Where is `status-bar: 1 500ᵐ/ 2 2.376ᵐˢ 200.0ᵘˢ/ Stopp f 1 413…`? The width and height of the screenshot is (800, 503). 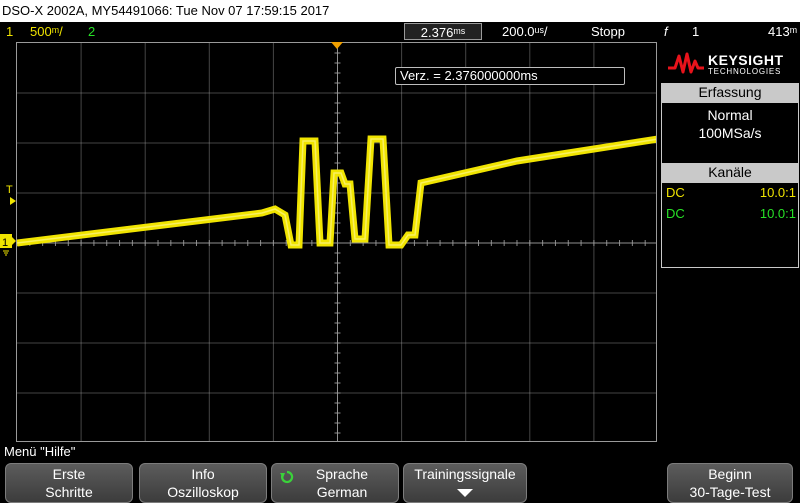 status-bar: 1 500ᵐ/ 2 2.376ᵐˢ 200.0ᵘˢ/ Stopp f 1 413… is located at coordinates (400, 32).